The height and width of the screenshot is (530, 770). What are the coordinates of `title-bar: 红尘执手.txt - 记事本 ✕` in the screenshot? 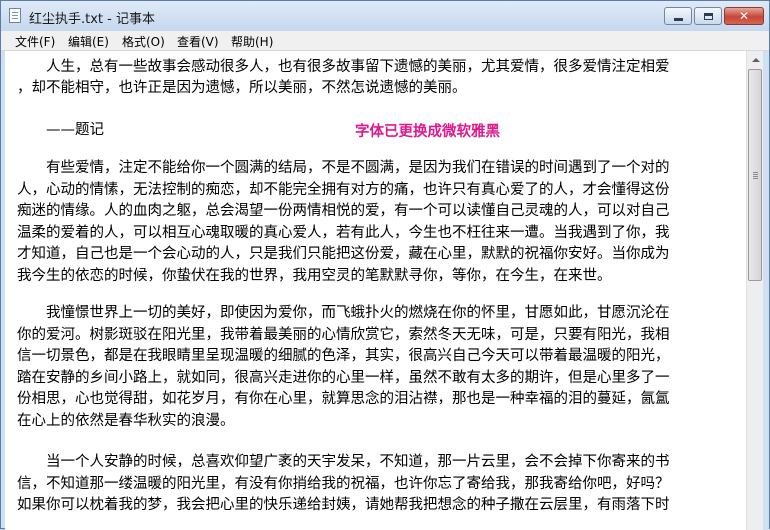 It's located at (385, 16).